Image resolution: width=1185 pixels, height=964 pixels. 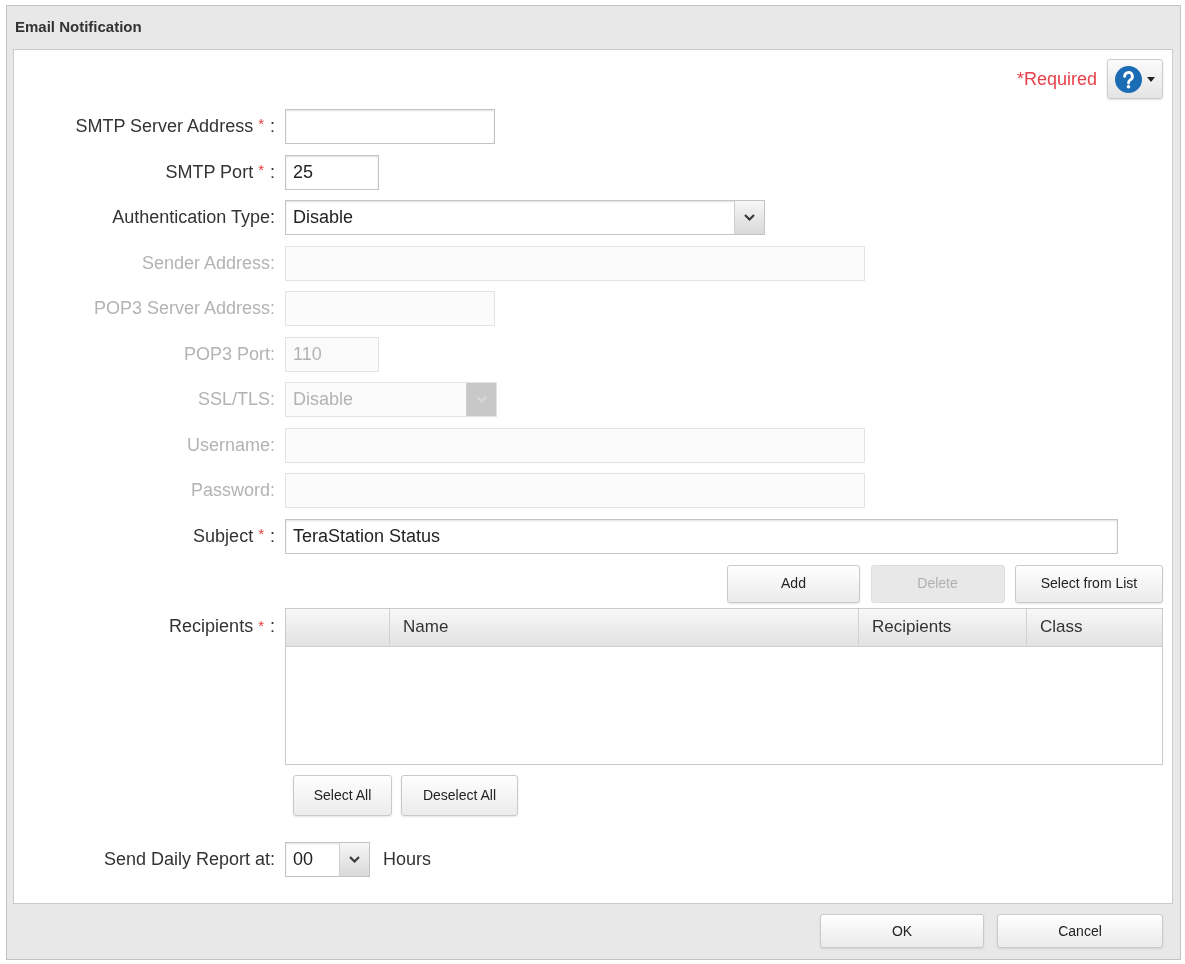 What do you see at coordinates (342, 795) in the screenshot?
I see `select-all-button: Select All` at bounding box center [342, 795].